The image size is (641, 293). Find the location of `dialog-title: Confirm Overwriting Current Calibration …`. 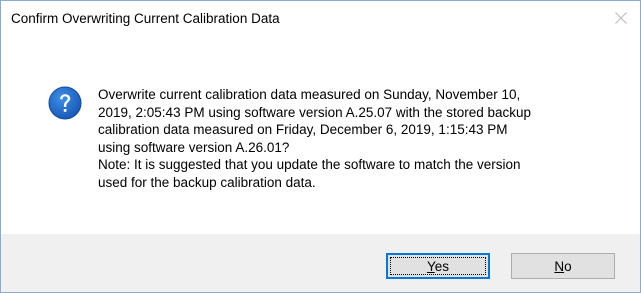

dialog-title: Confirm Overwriting Current Calibration … is located at coordinates (145, 18).